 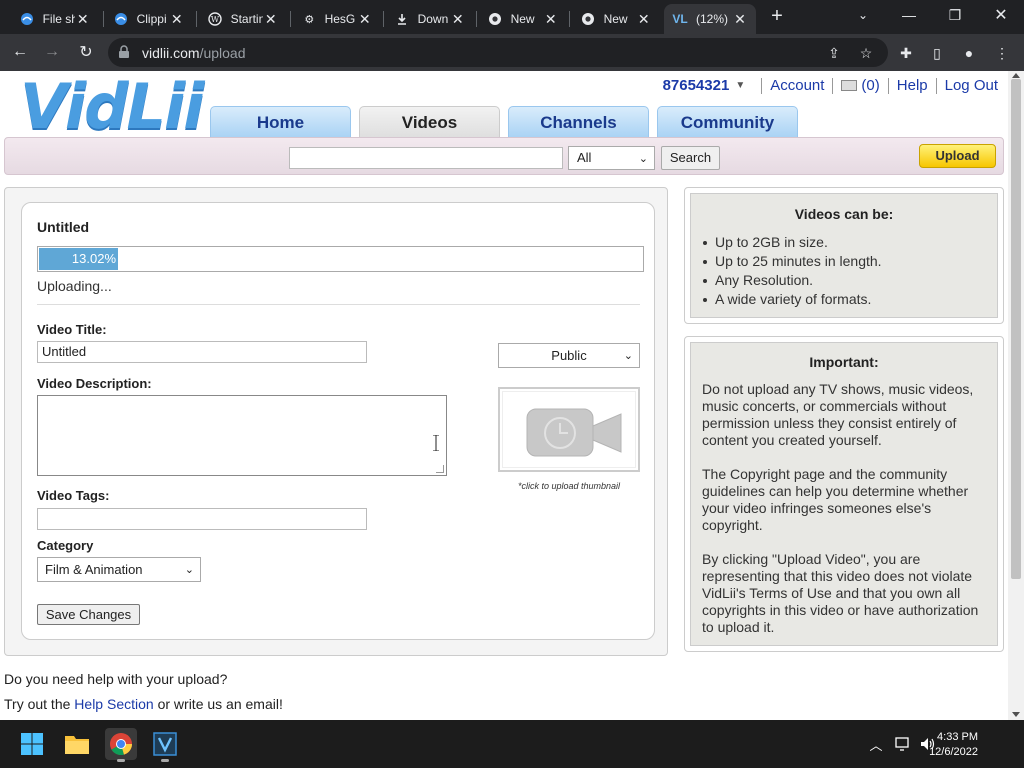 What do you see at coordinates (426, 158) in the screenshot?
I see `search-input` at bounding box center [426, 158].